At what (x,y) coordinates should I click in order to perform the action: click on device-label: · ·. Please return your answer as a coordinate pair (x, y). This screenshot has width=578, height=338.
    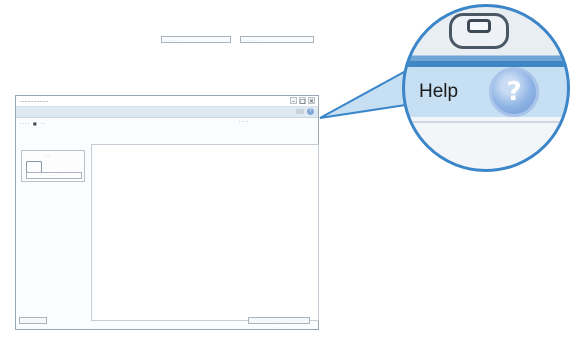
    Looking at the image, I should click on (48, 156).